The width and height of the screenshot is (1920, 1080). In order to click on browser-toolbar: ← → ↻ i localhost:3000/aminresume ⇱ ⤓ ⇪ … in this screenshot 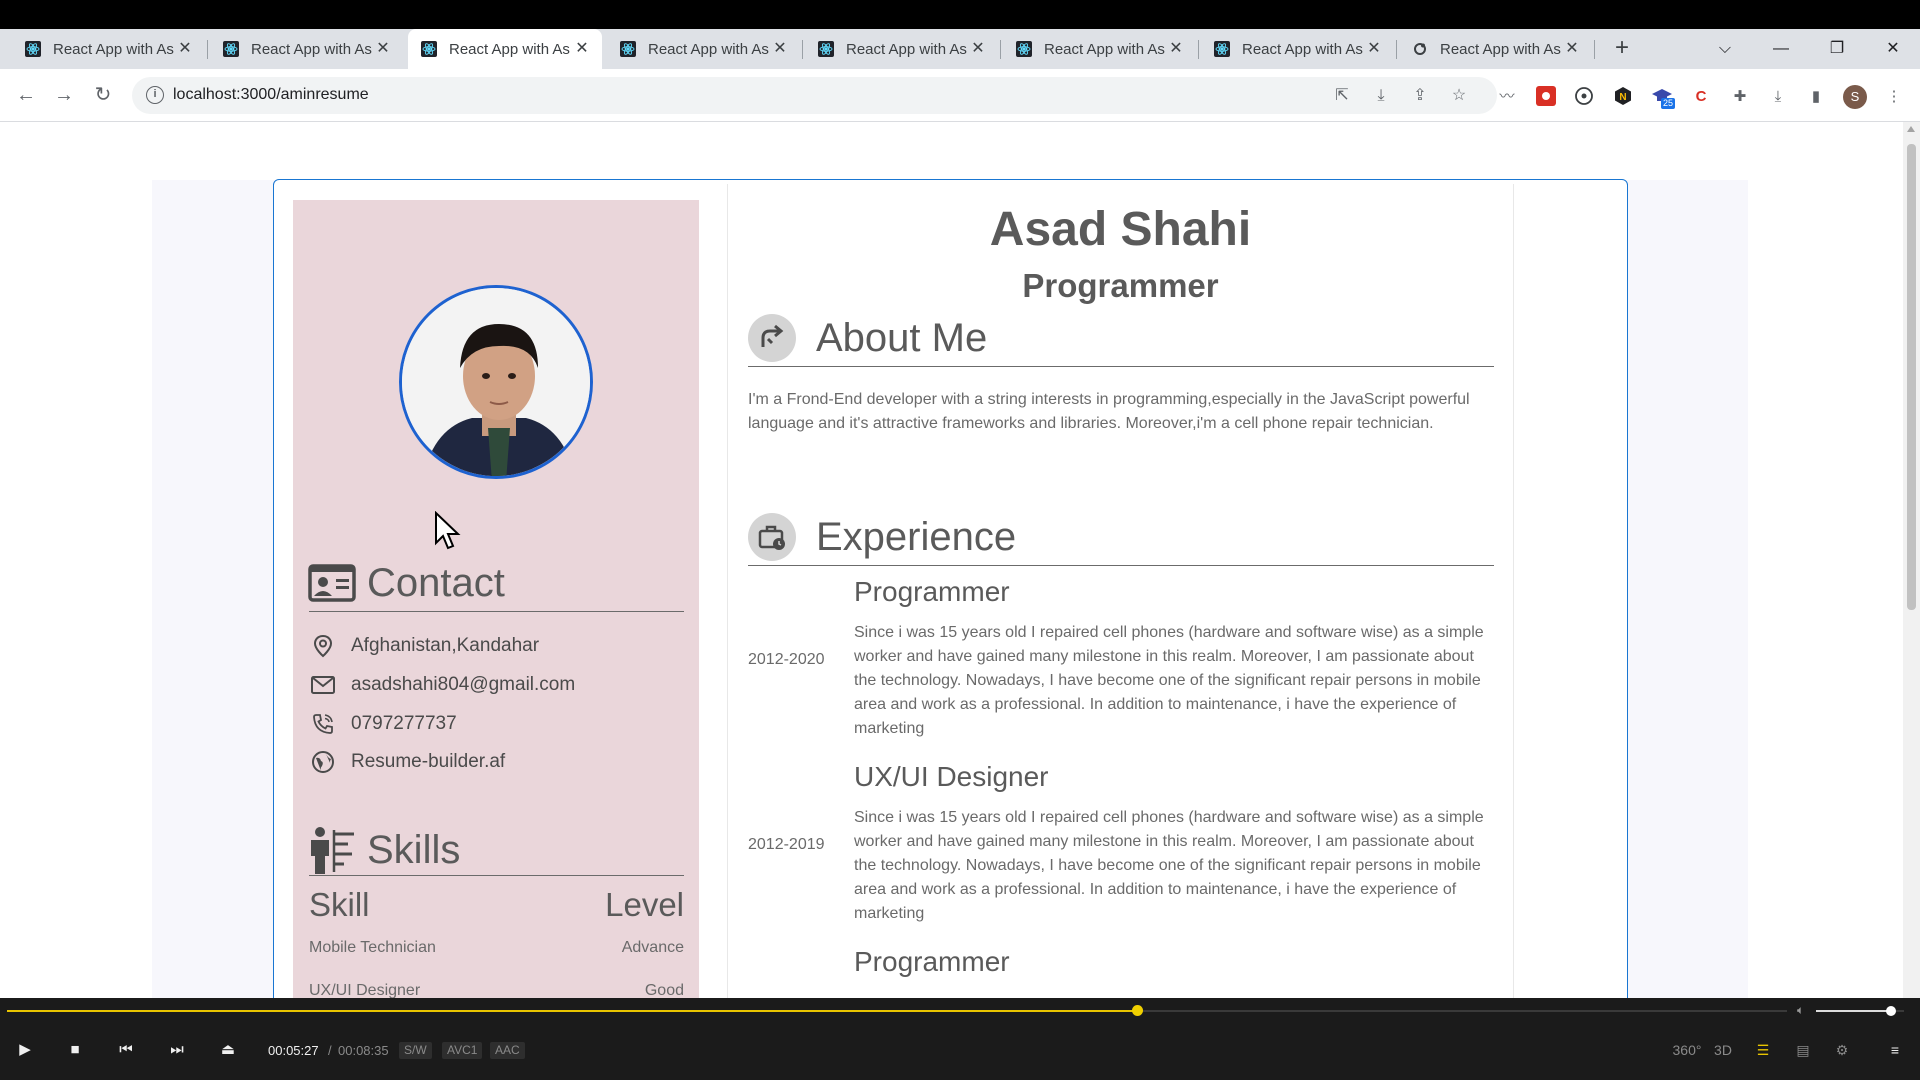, I will do `click(960, 95)`.